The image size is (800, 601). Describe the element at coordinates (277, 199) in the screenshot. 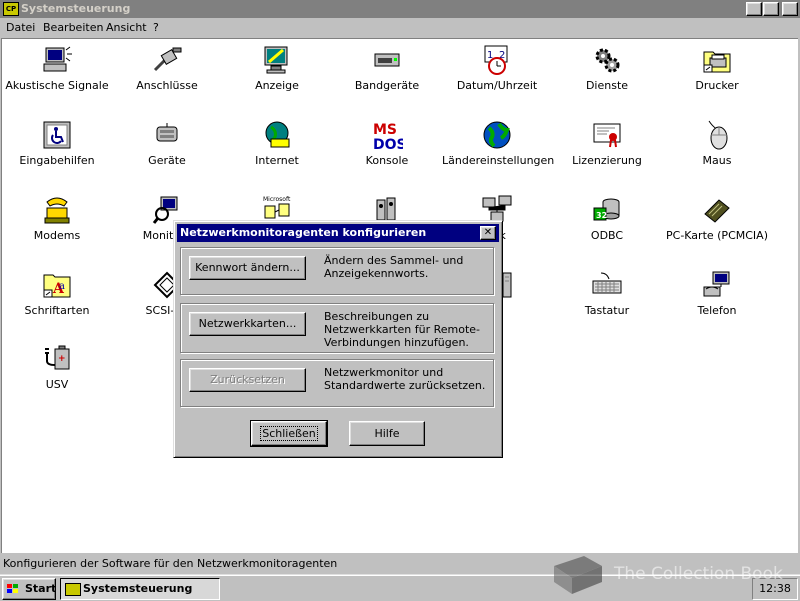

I see `svg-text: Microsoft` at that location.